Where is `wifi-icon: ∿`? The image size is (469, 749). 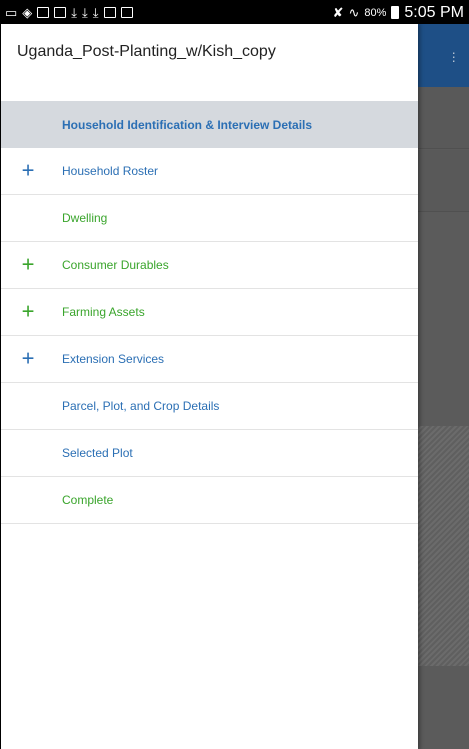 wifi-icon: ∿ is located at coordinates (354, 12).